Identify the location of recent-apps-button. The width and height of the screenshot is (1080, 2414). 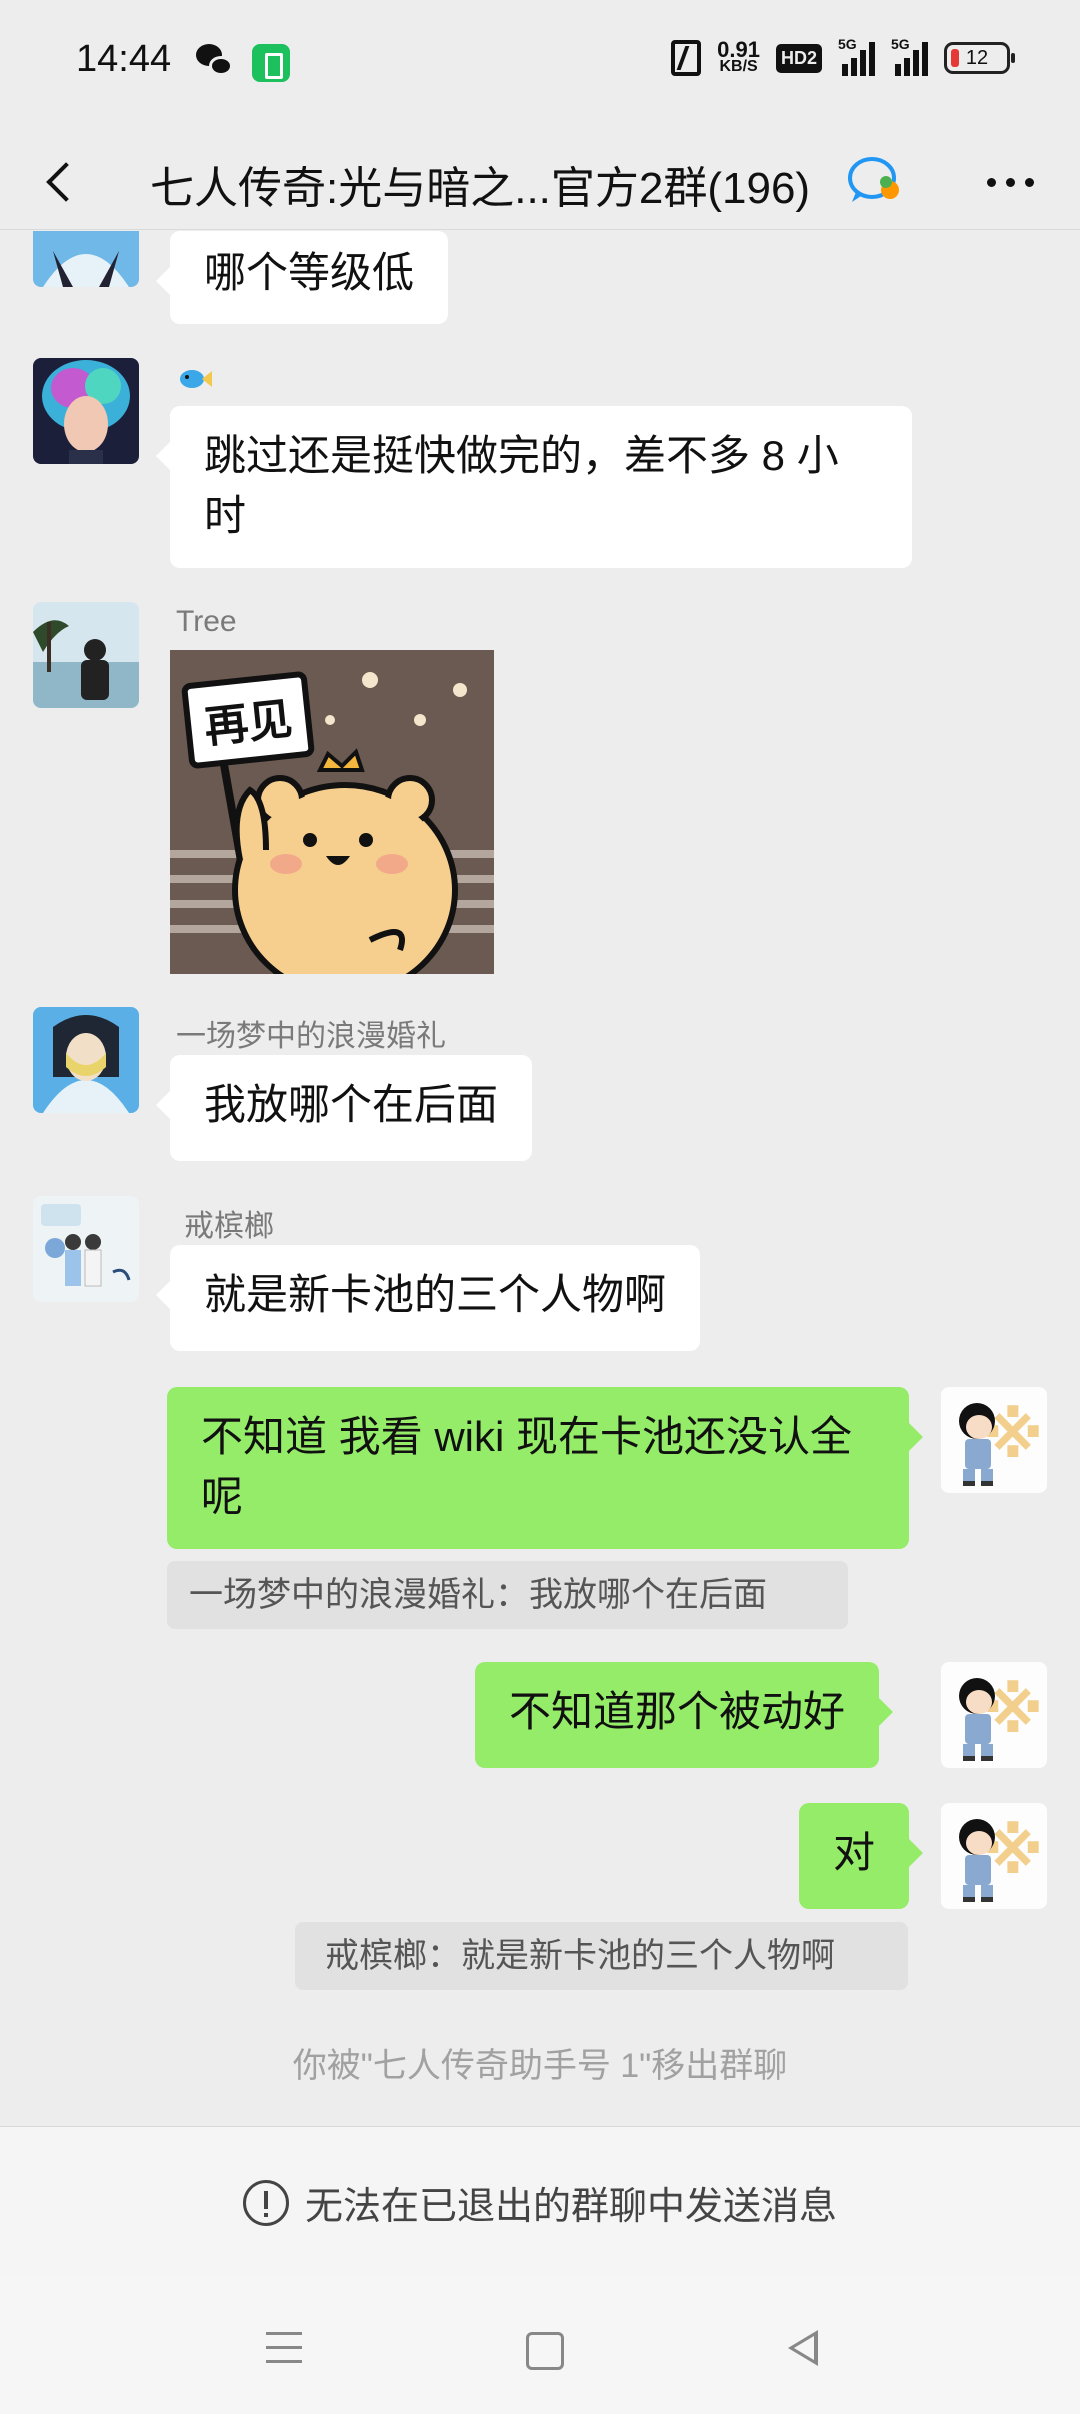
(286, 2348).